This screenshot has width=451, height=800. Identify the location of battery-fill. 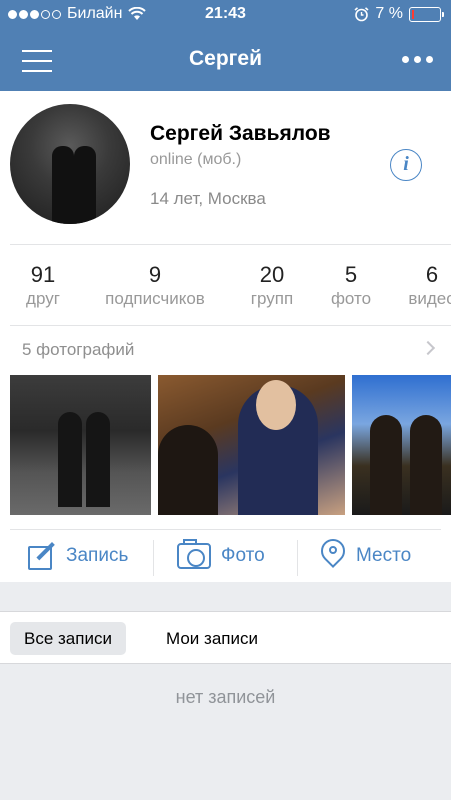
(413, 14).